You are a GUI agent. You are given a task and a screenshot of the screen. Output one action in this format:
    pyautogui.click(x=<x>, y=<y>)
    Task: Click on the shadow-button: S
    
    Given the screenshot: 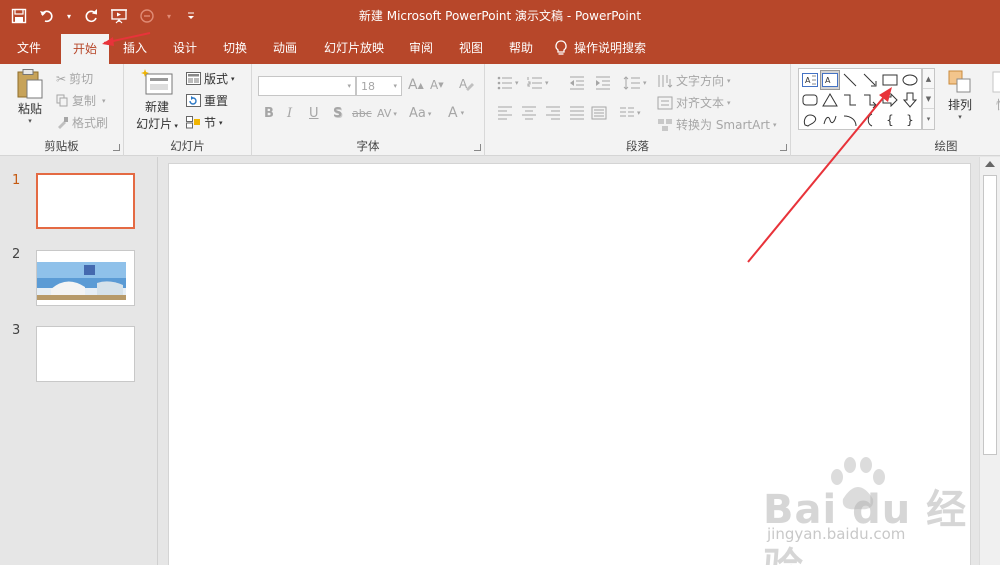 What is the action you would take?
    pyautogui.click(x=337, y=113)
    